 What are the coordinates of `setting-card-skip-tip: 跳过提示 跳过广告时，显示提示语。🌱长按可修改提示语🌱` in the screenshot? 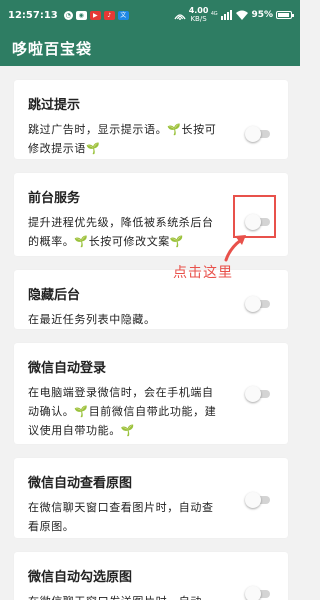 It's located at (151, 119).